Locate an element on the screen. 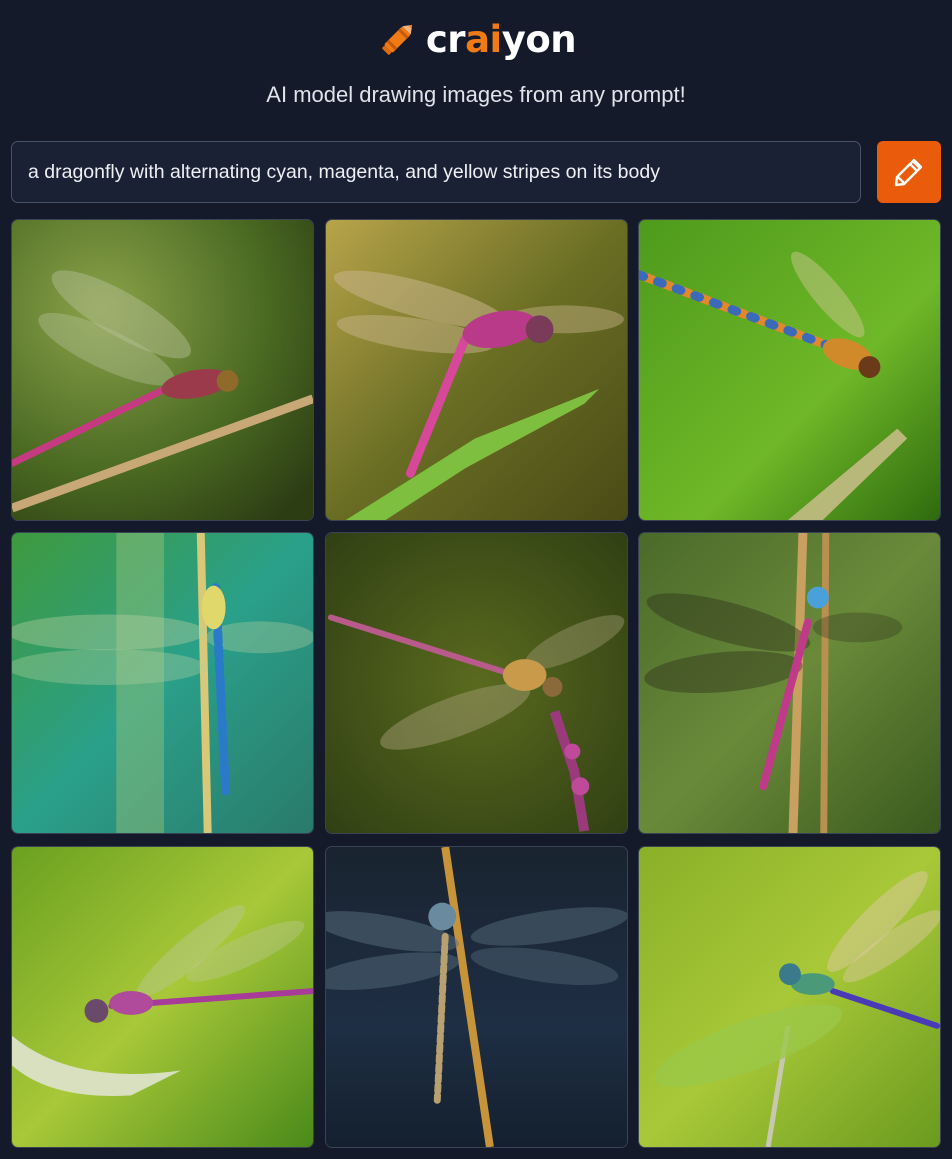  pencil-icon is located at coordinates (908, 172).